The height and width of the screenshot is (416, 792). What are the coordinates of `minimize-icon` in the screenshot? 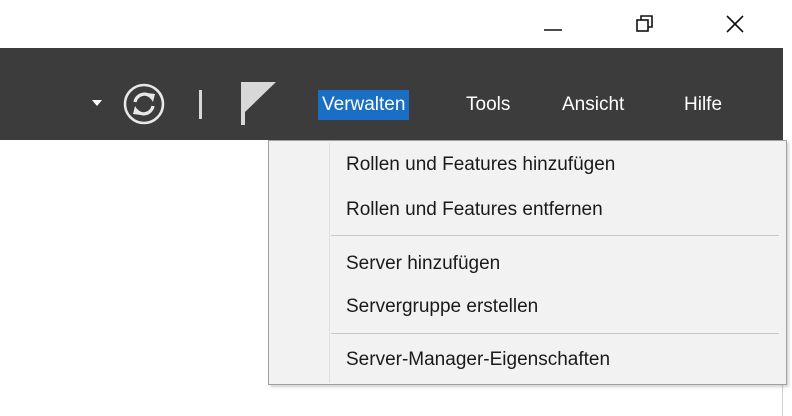 It's located at (553, 30).